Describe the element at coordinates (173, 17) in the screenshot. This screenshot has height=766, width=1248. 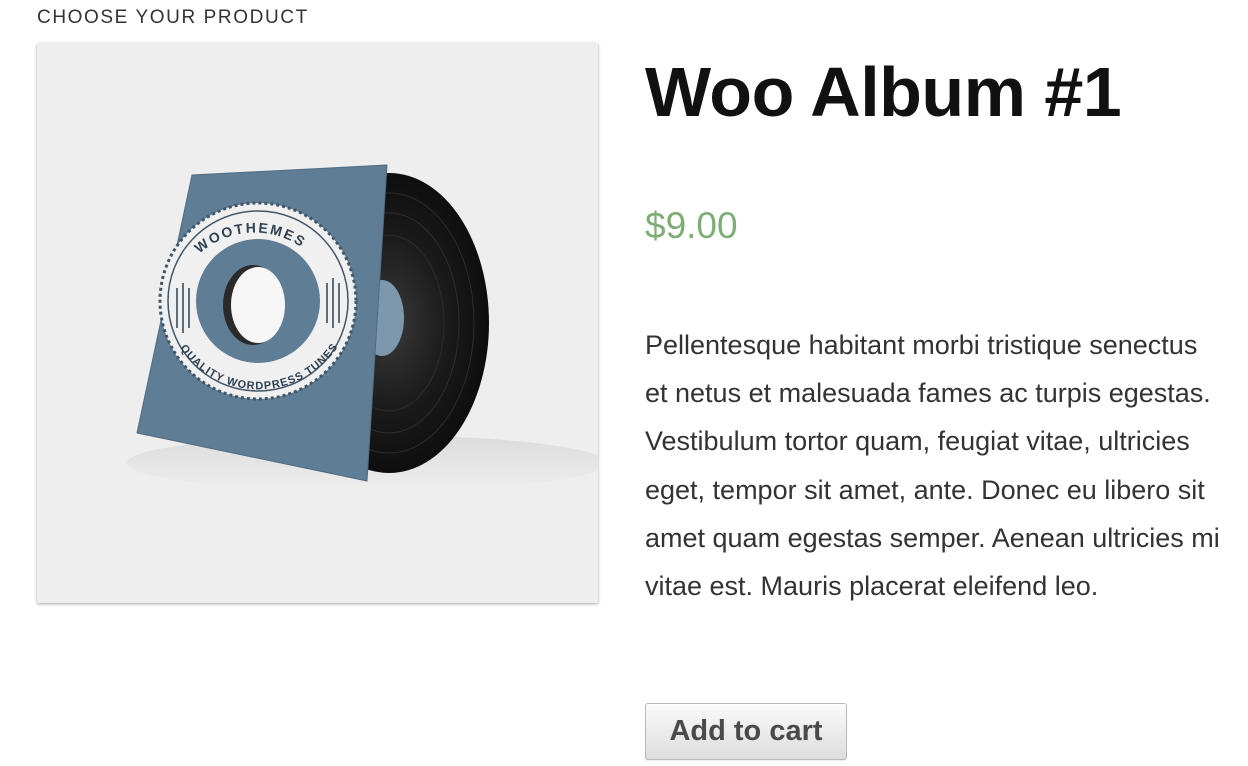
I see `section-label: CHOOSE YOUR PRODUCT` at that location.